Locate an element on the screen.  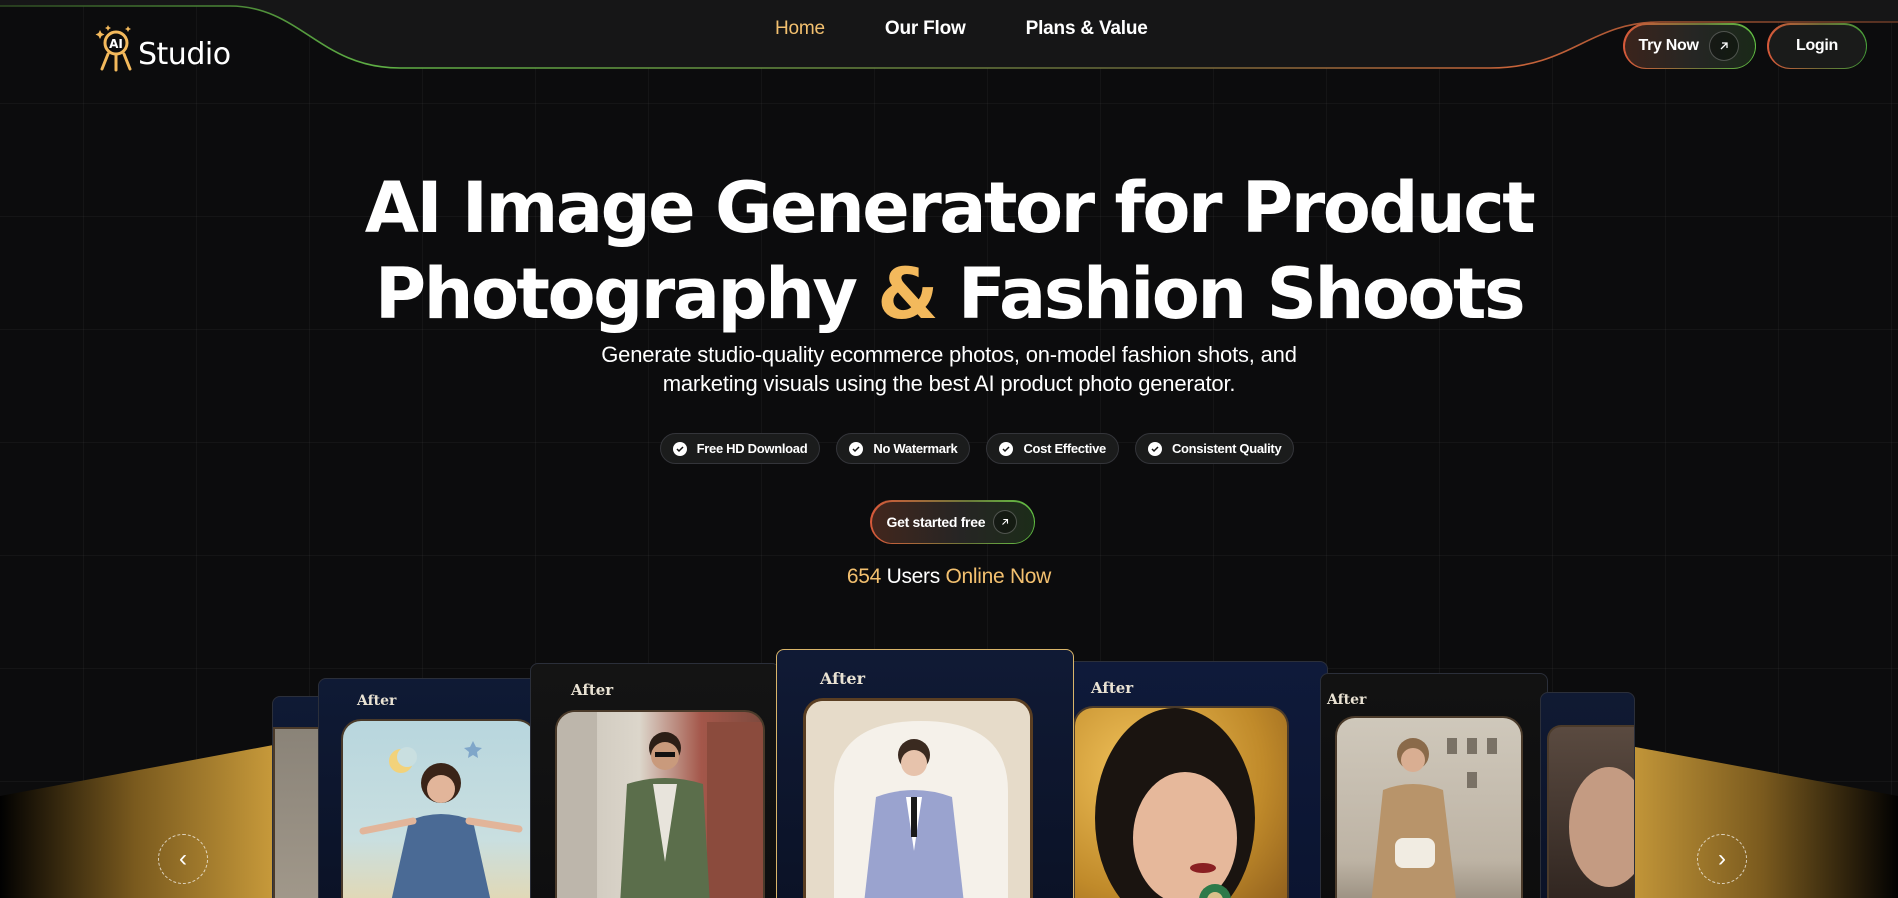
feature-chip: Cost Effective is located at coordinates (1052, 448).